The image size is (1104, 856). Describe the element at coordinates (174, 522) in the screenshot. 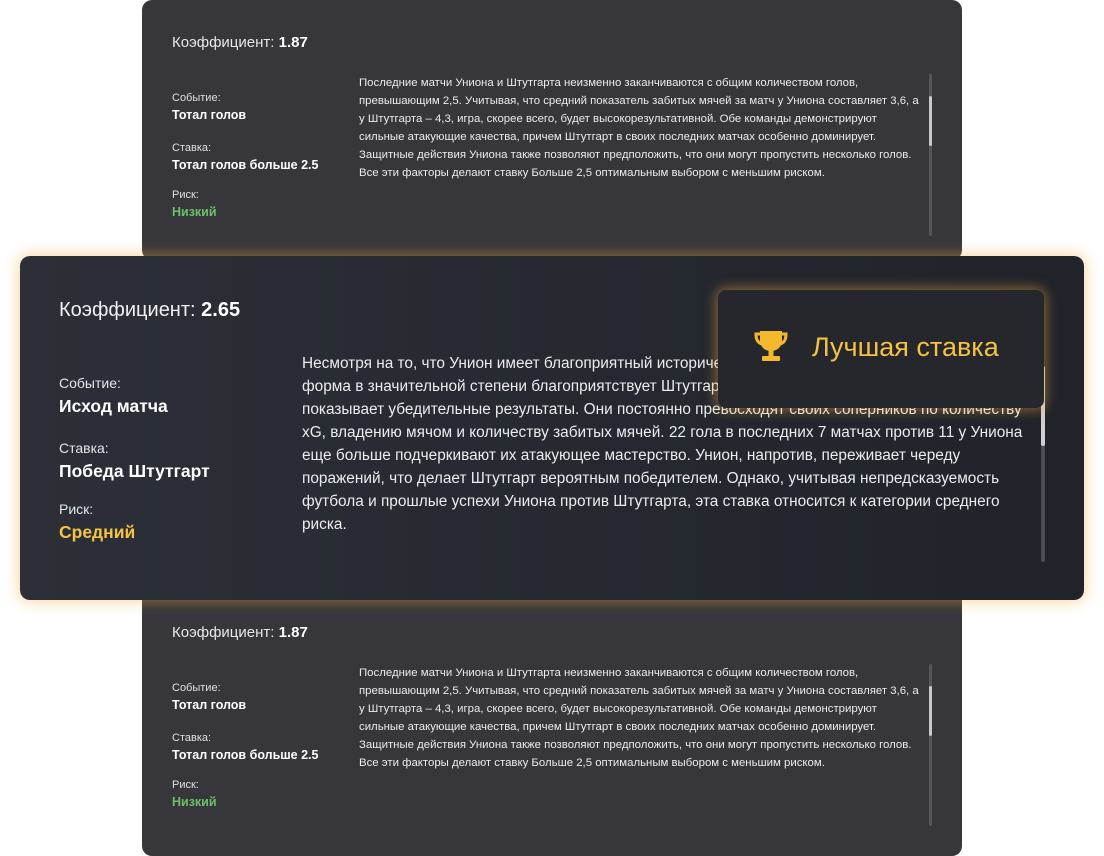

I see `risk-block: Риск: Средний` at that location.